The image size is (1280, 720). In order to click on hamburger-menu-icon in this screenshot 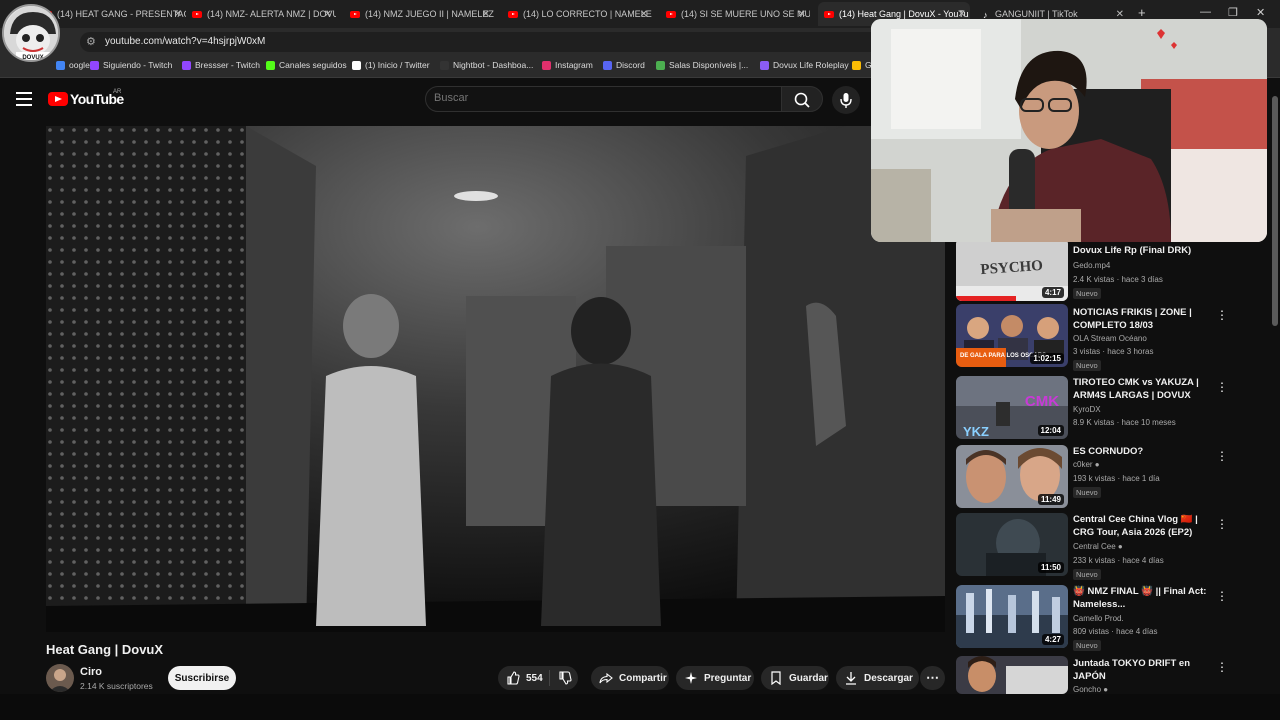, I will do `click(24, 99)`.